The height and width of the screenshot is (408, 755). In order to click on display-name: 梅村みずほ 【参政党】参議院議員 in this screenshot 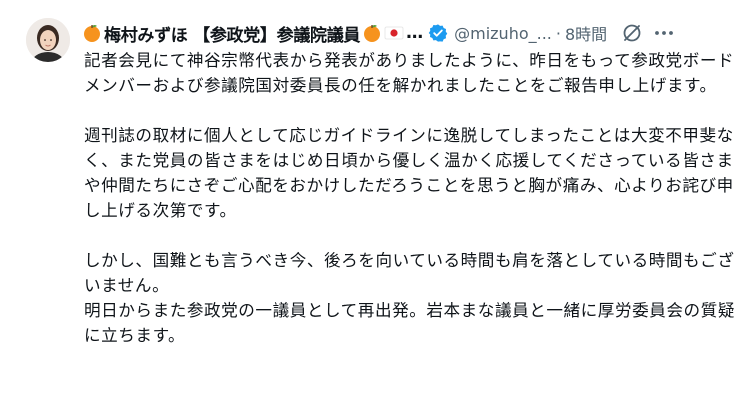, I will do `click(232, 33)`.